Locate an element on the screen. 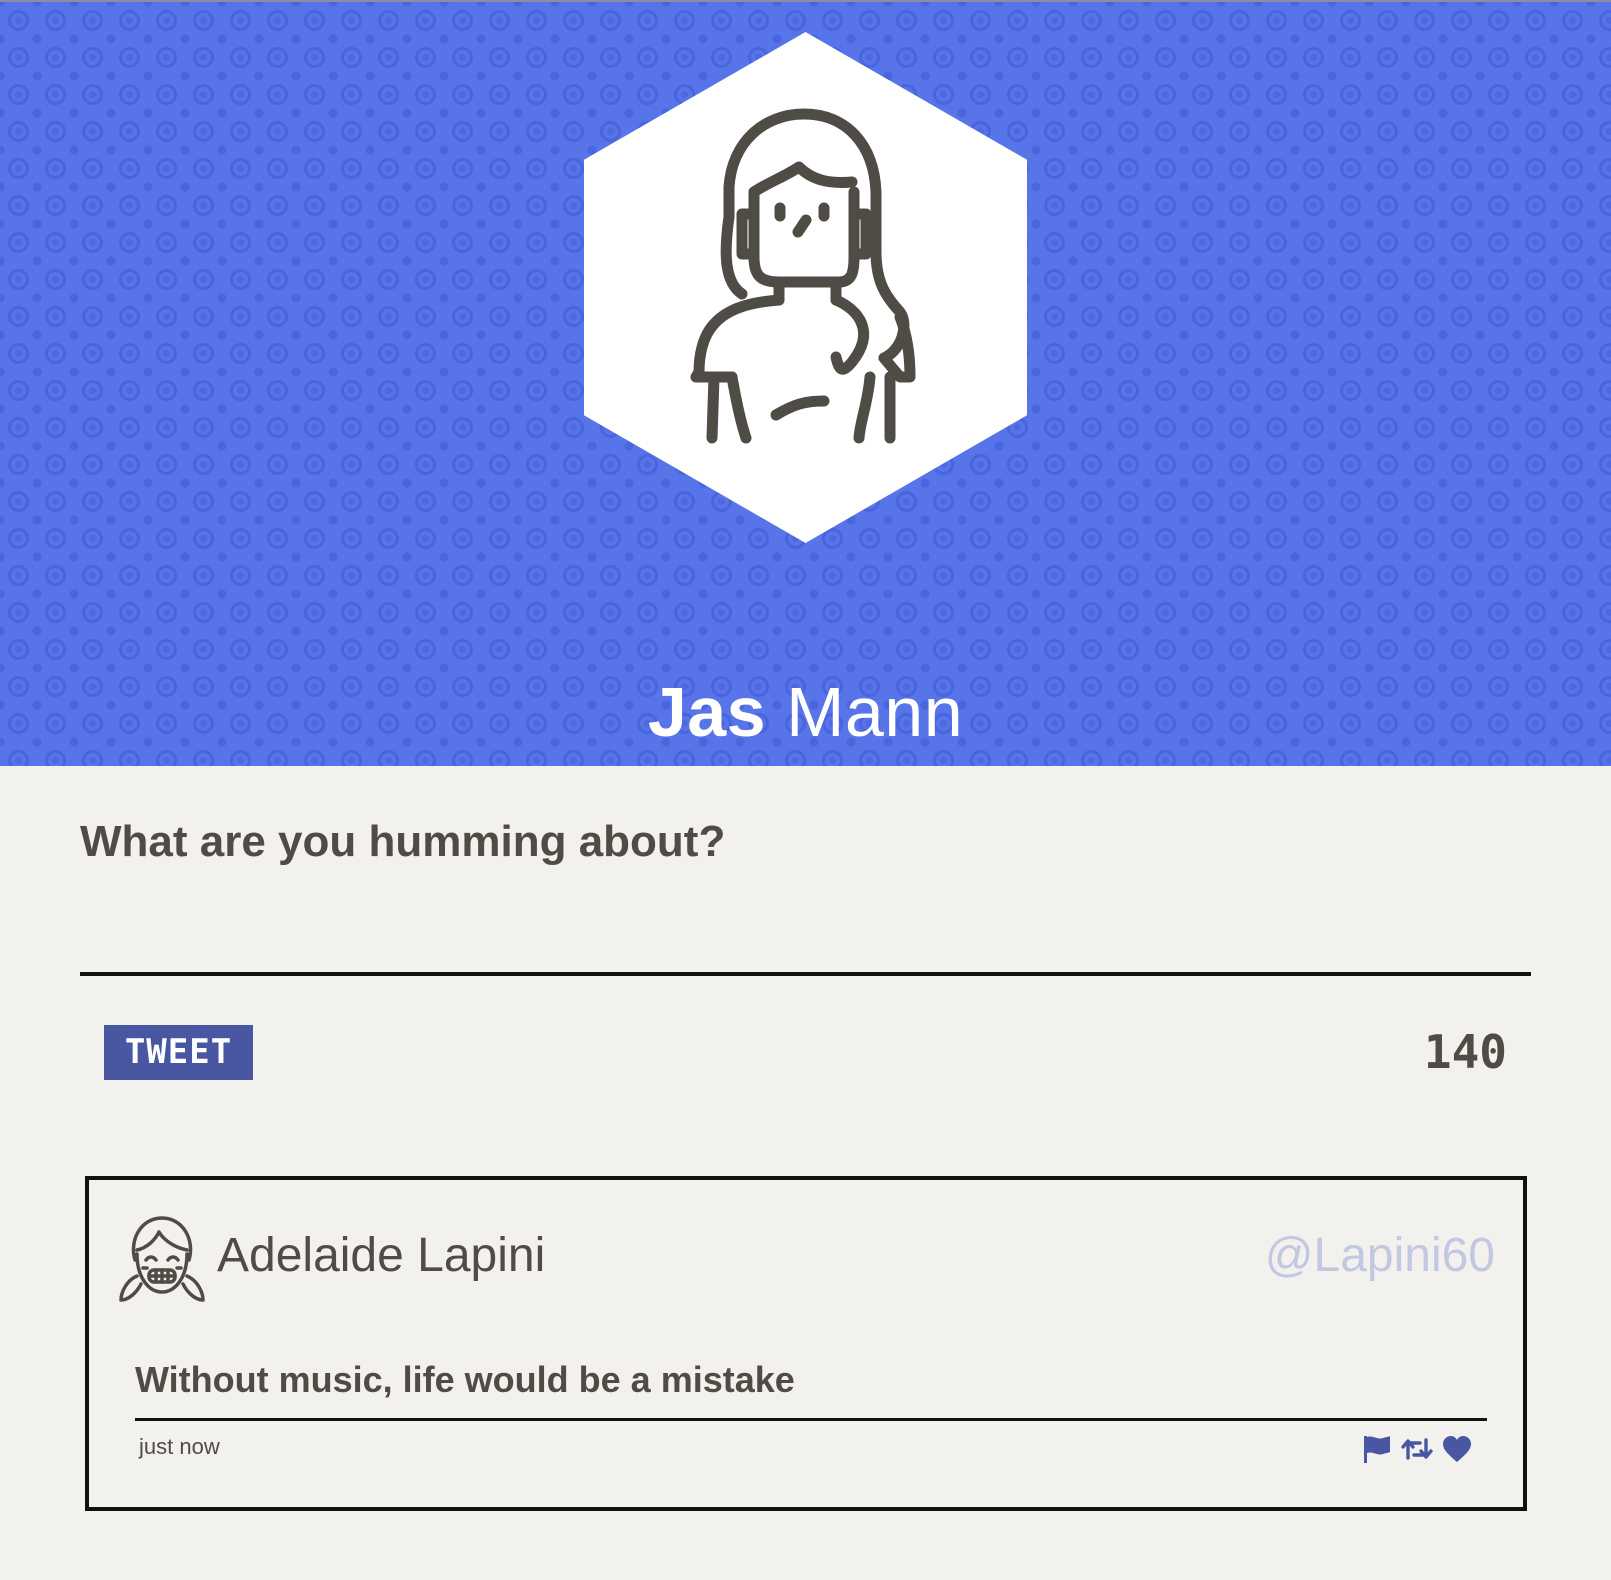 The image size is (1611, 1580). flag-icon is located at coordinates (1377, 1449).